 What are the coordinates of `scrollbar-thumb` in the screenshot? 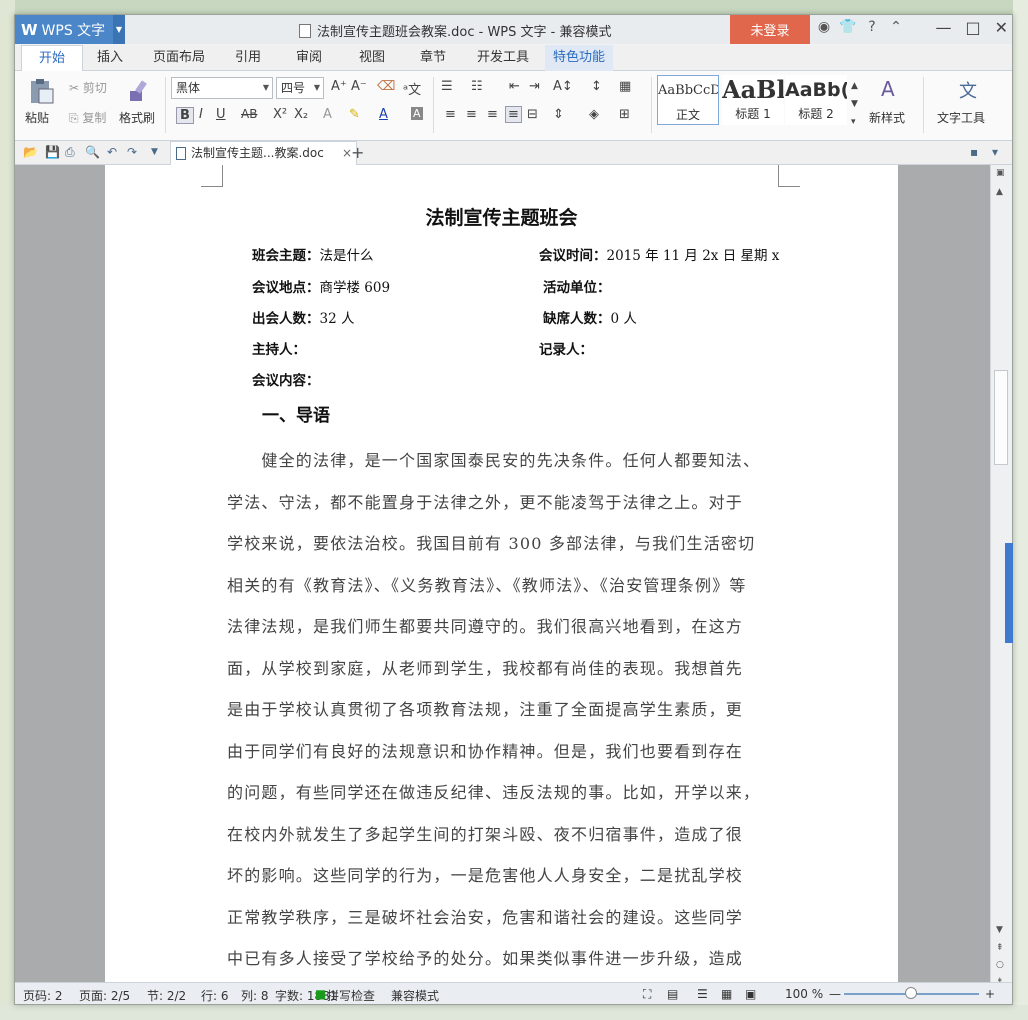 It's located at (1001, 417).